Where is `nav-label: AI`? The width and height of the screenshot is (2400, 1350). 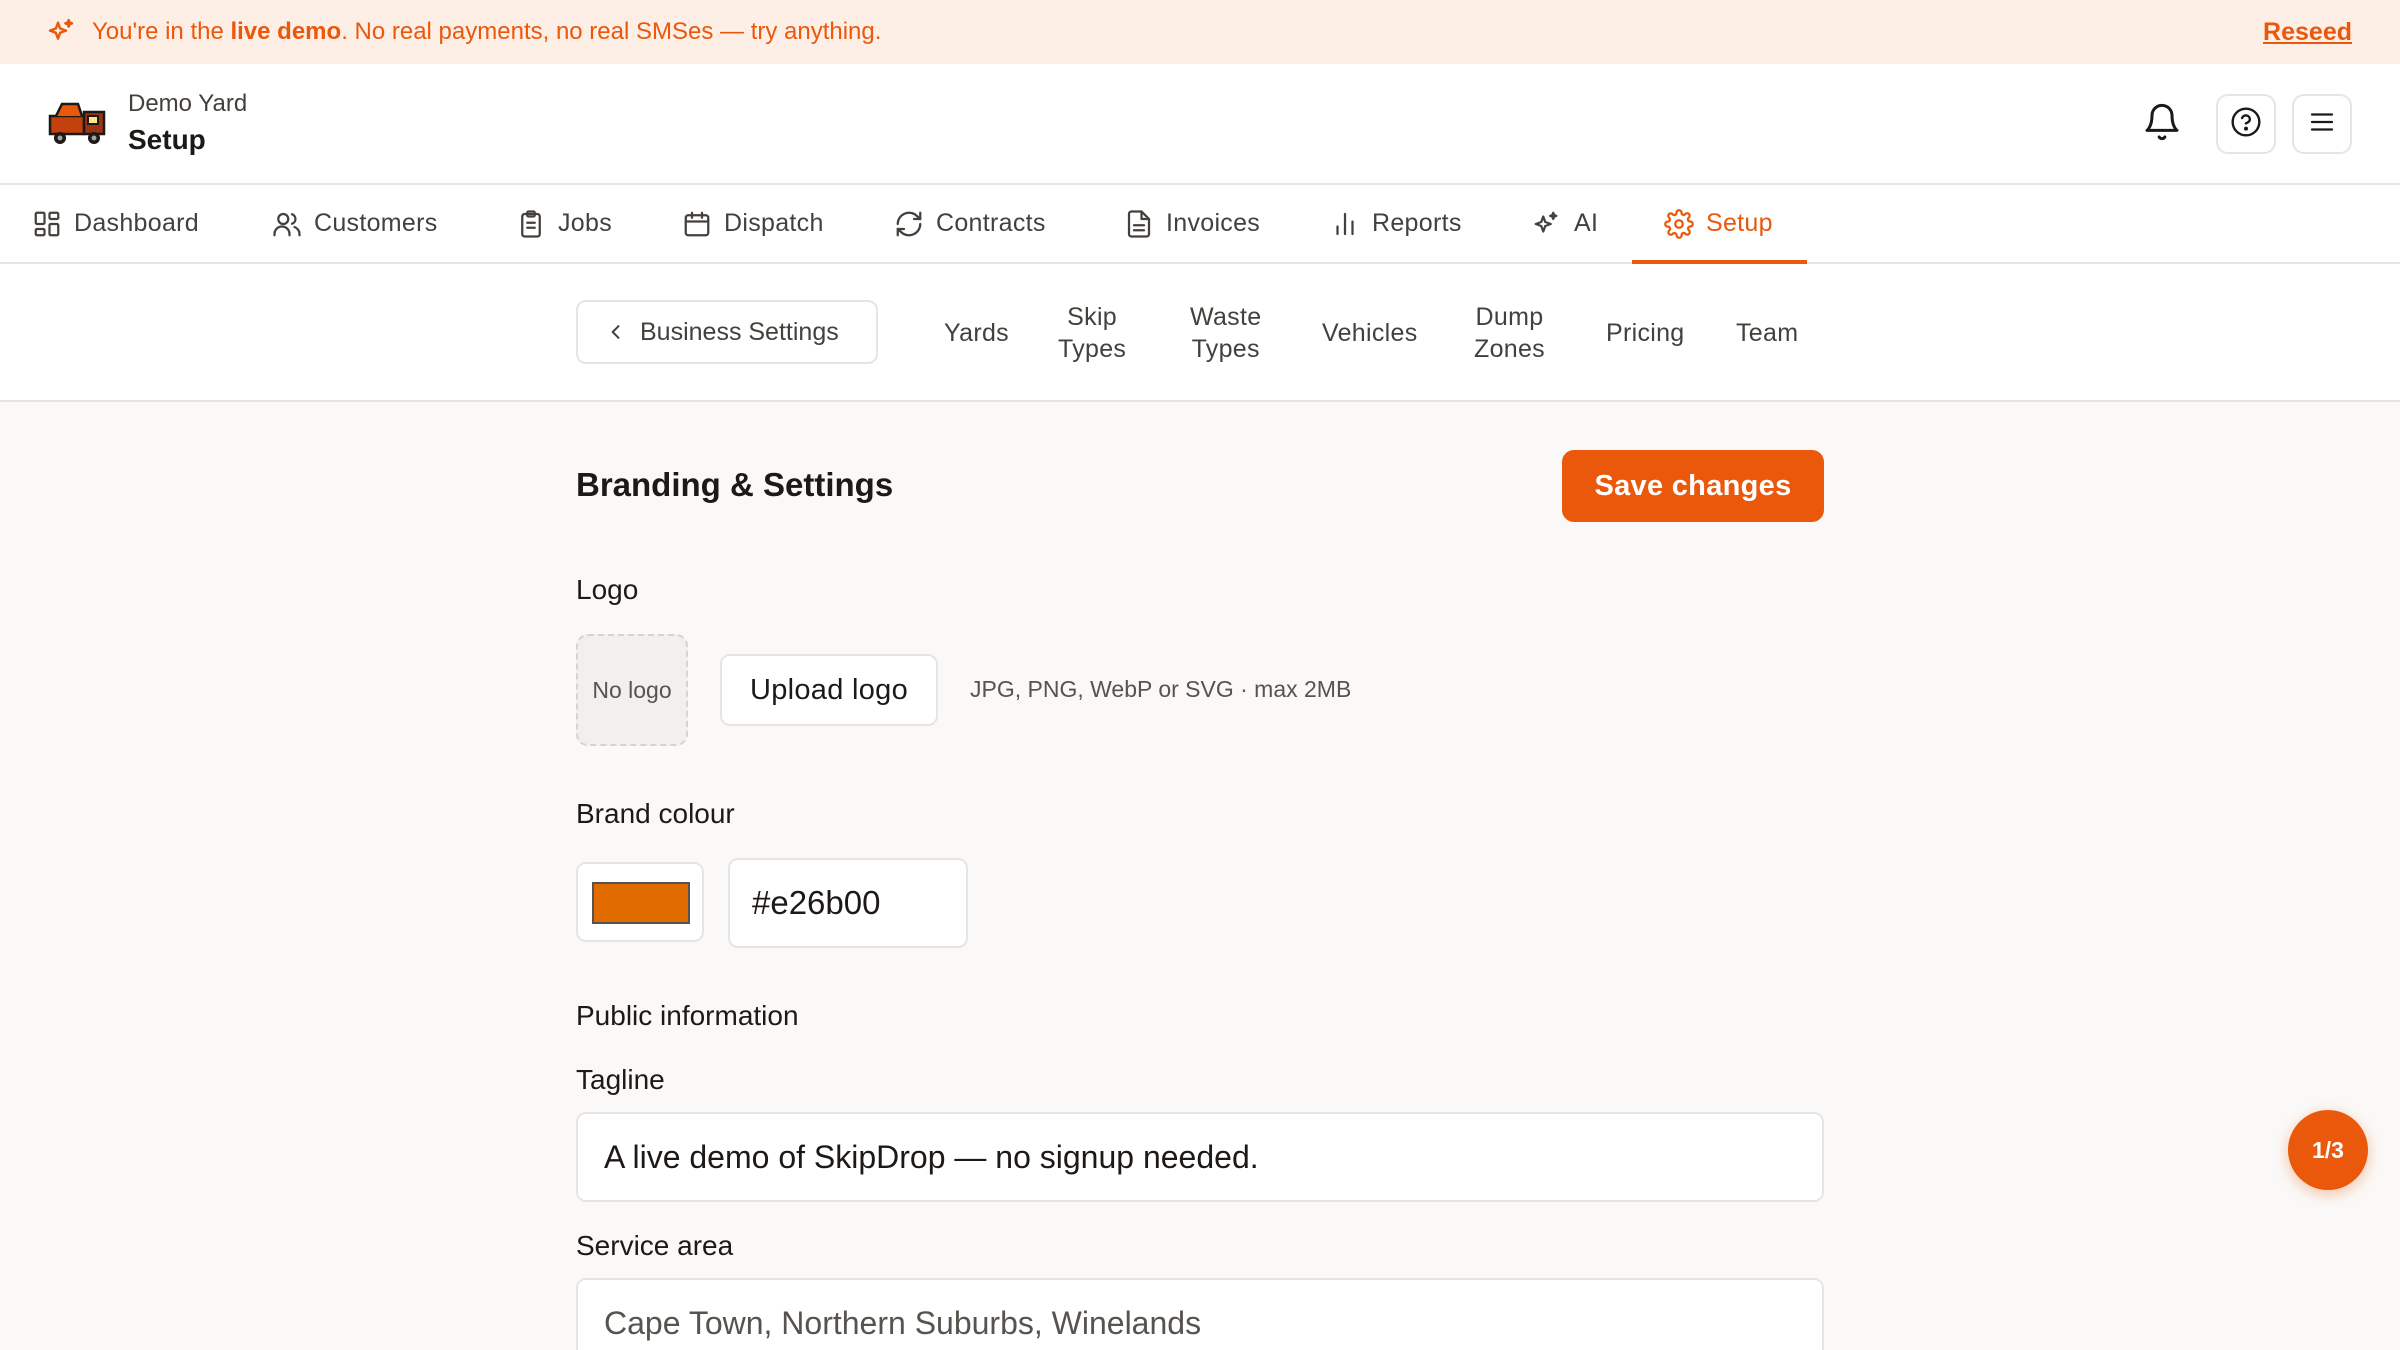 nav-label: AI is located at coordinates (1586, 223).